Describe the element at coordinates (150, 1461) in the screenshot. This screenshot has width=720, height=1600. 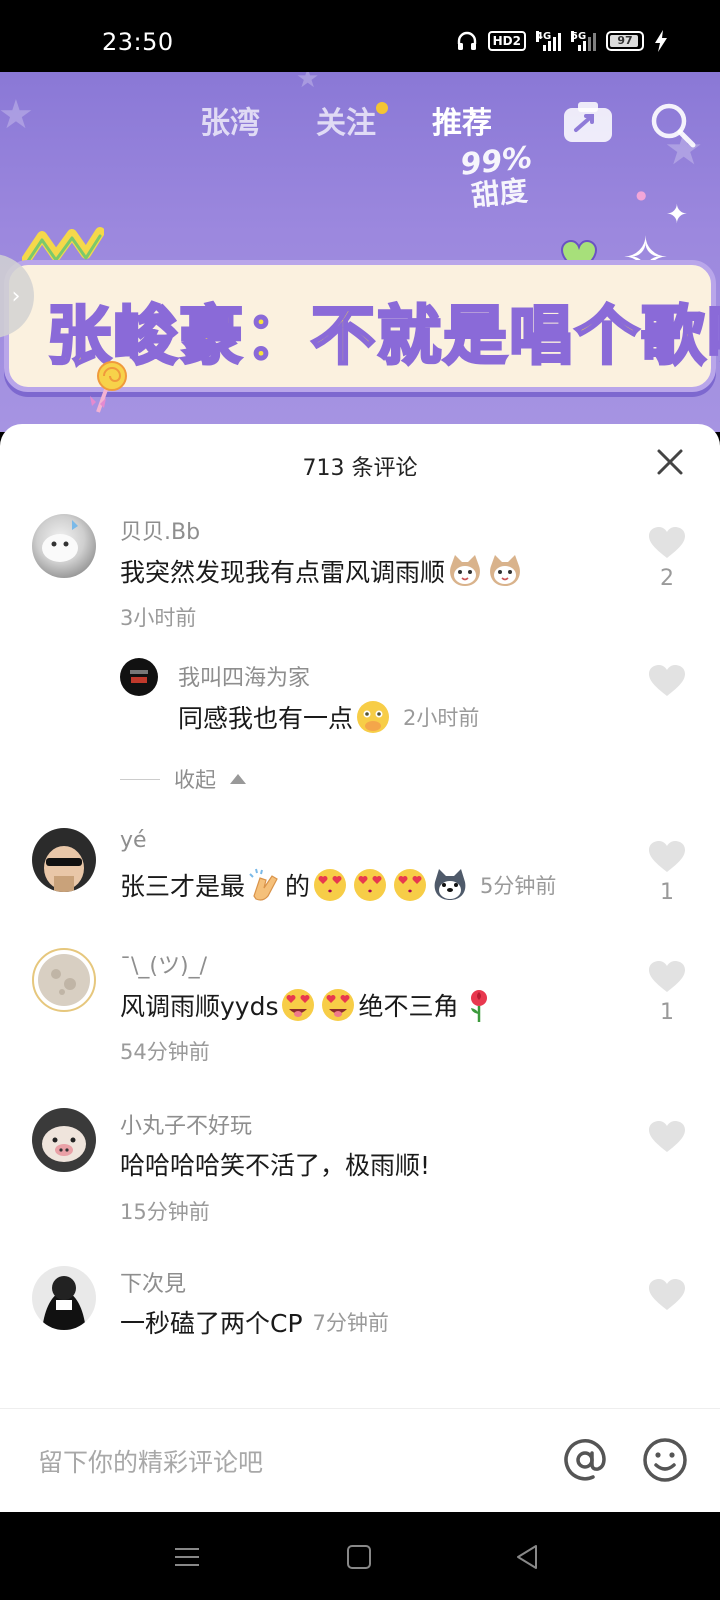
I see `comment-input: 留下你的精彩评论吧` at that location.